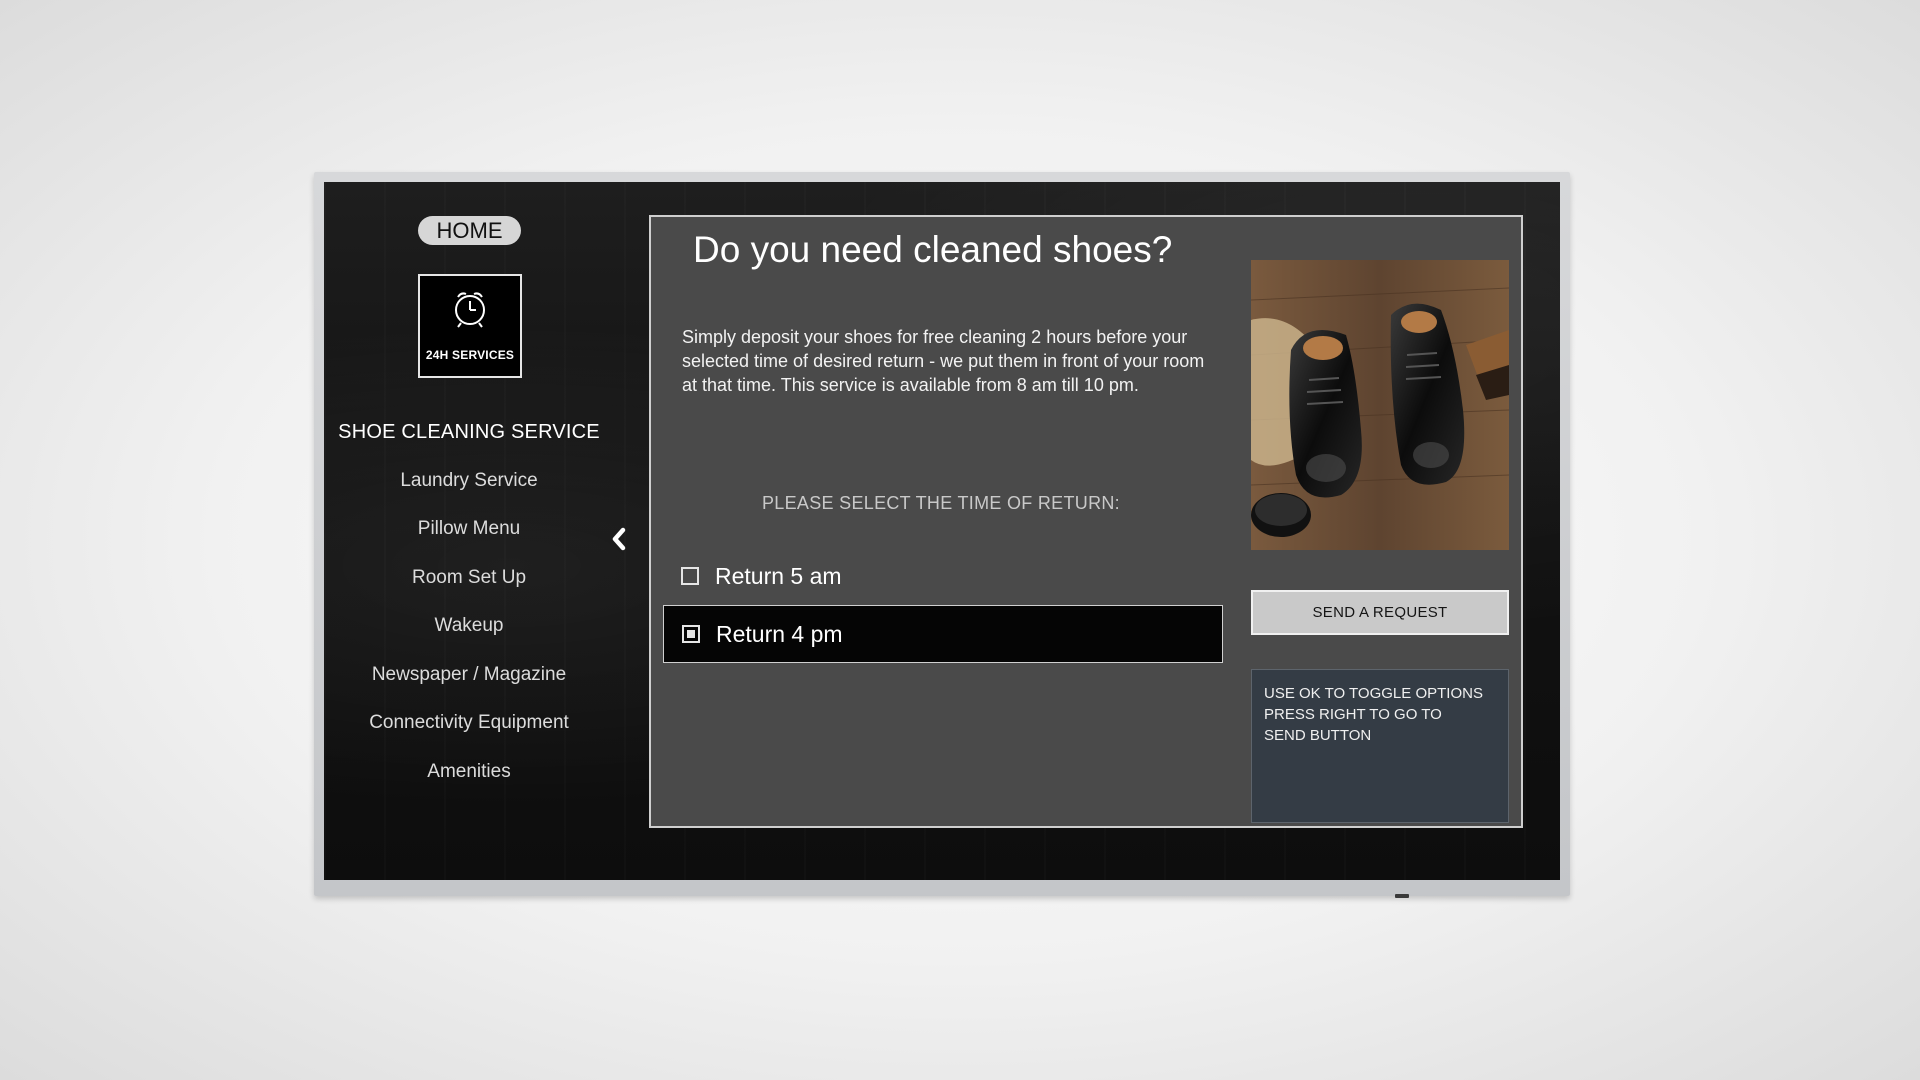 This screenshot has height=1080, width=1920. I want to click on power-led, so click(1402, 896).